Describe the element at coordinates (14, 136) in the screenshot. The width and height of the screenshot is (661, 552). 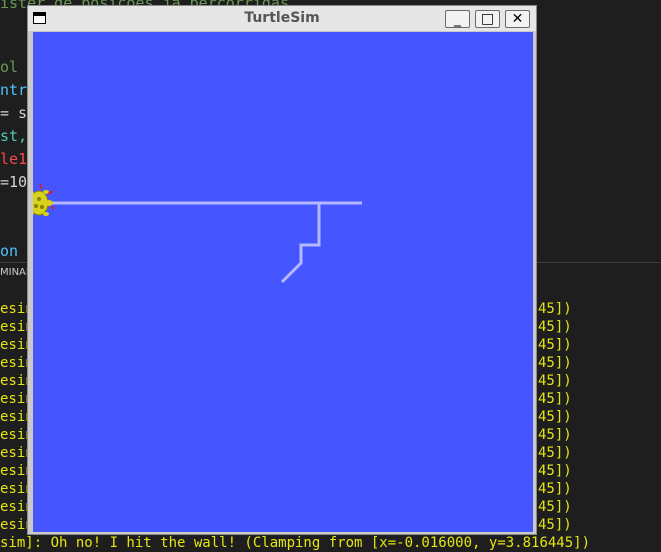
I see `code-line: st,` at that location.